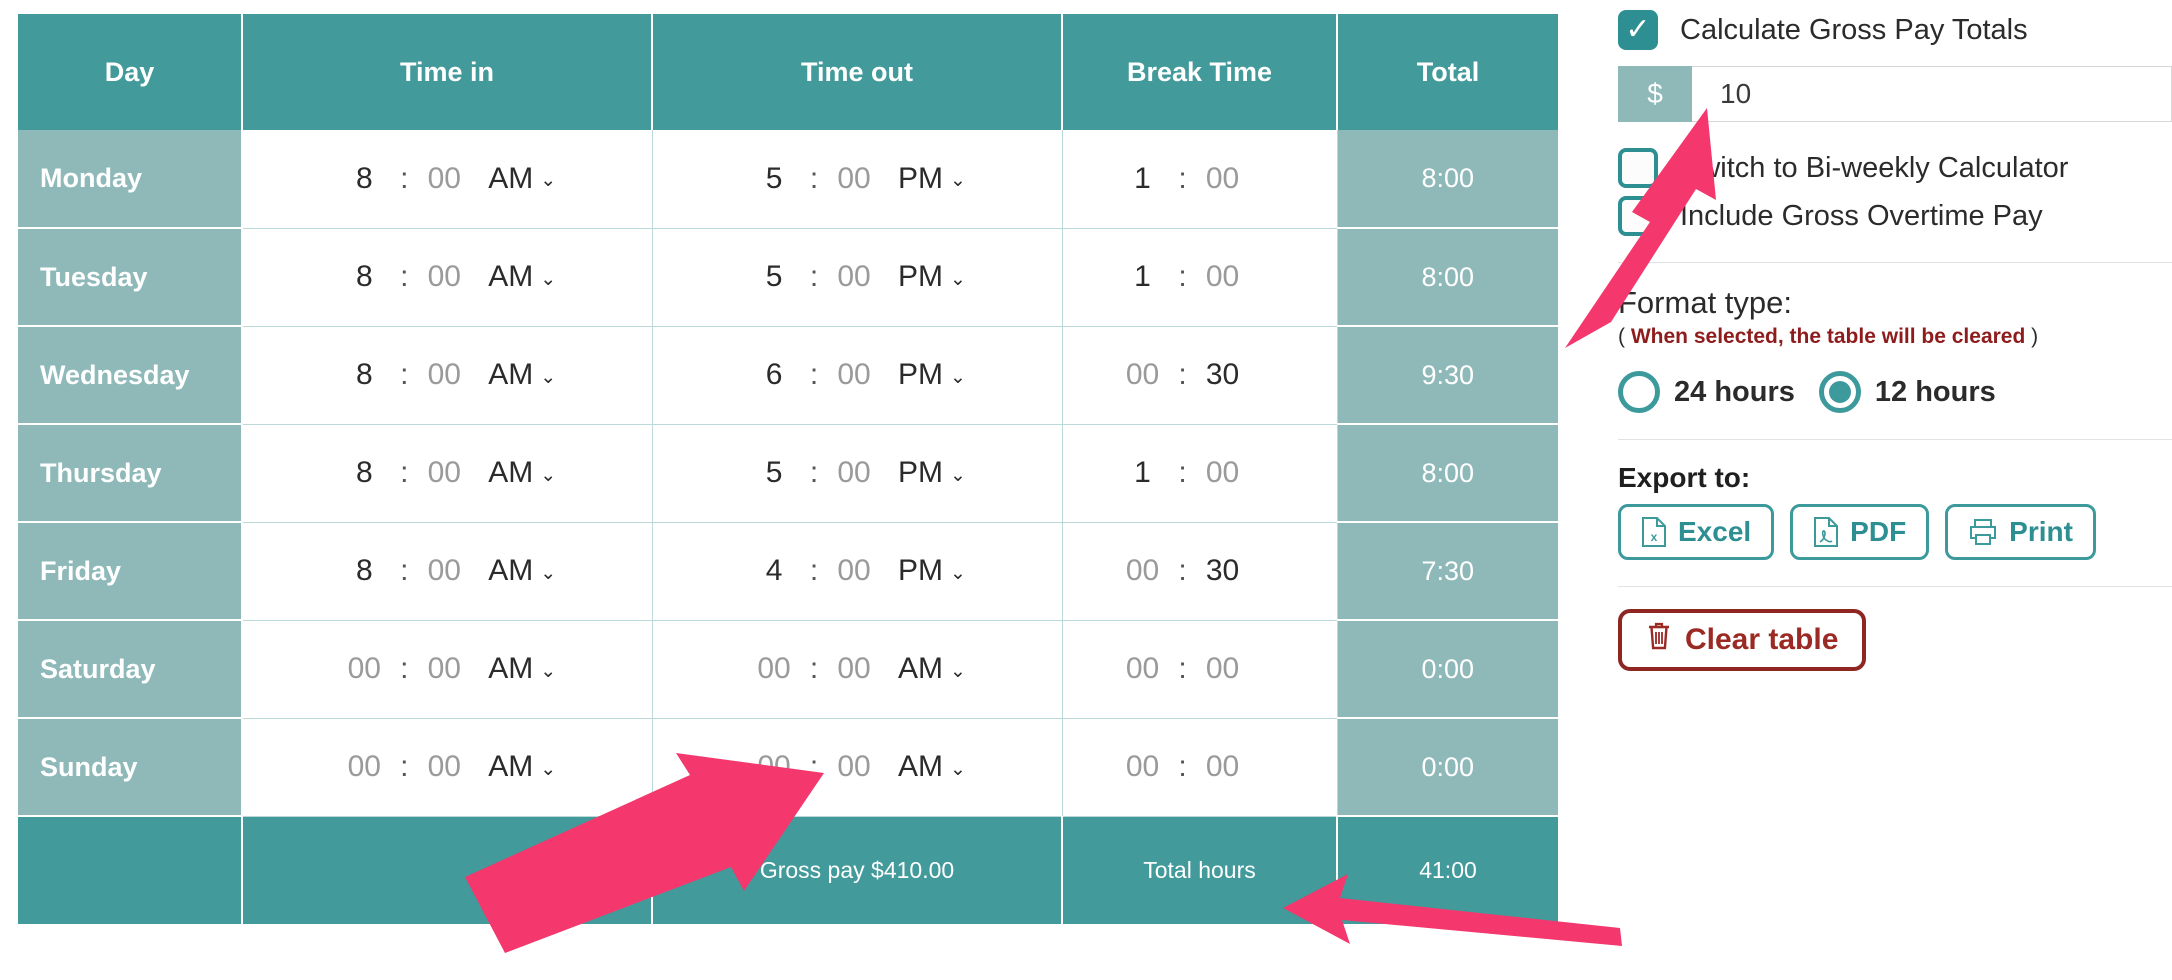  What do you see at coordinates (1895, 168) in the screenshot?
I see `biweekly-checkbox-row: Switch to Bi-weekly Calculator` at bounding box center [1895, 168].